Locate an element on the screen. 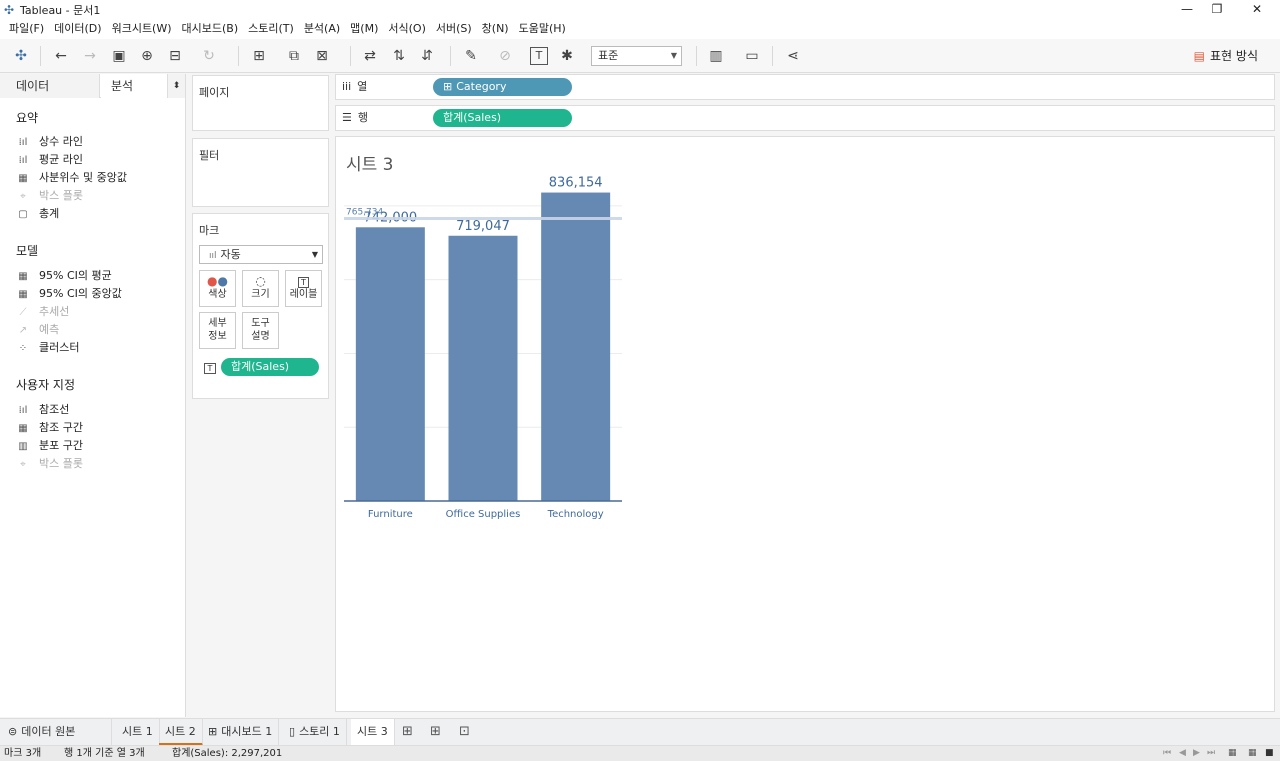 This screenshot has height=761, width=1280. save-icon: ▣ is located at coordinates (119, 56).